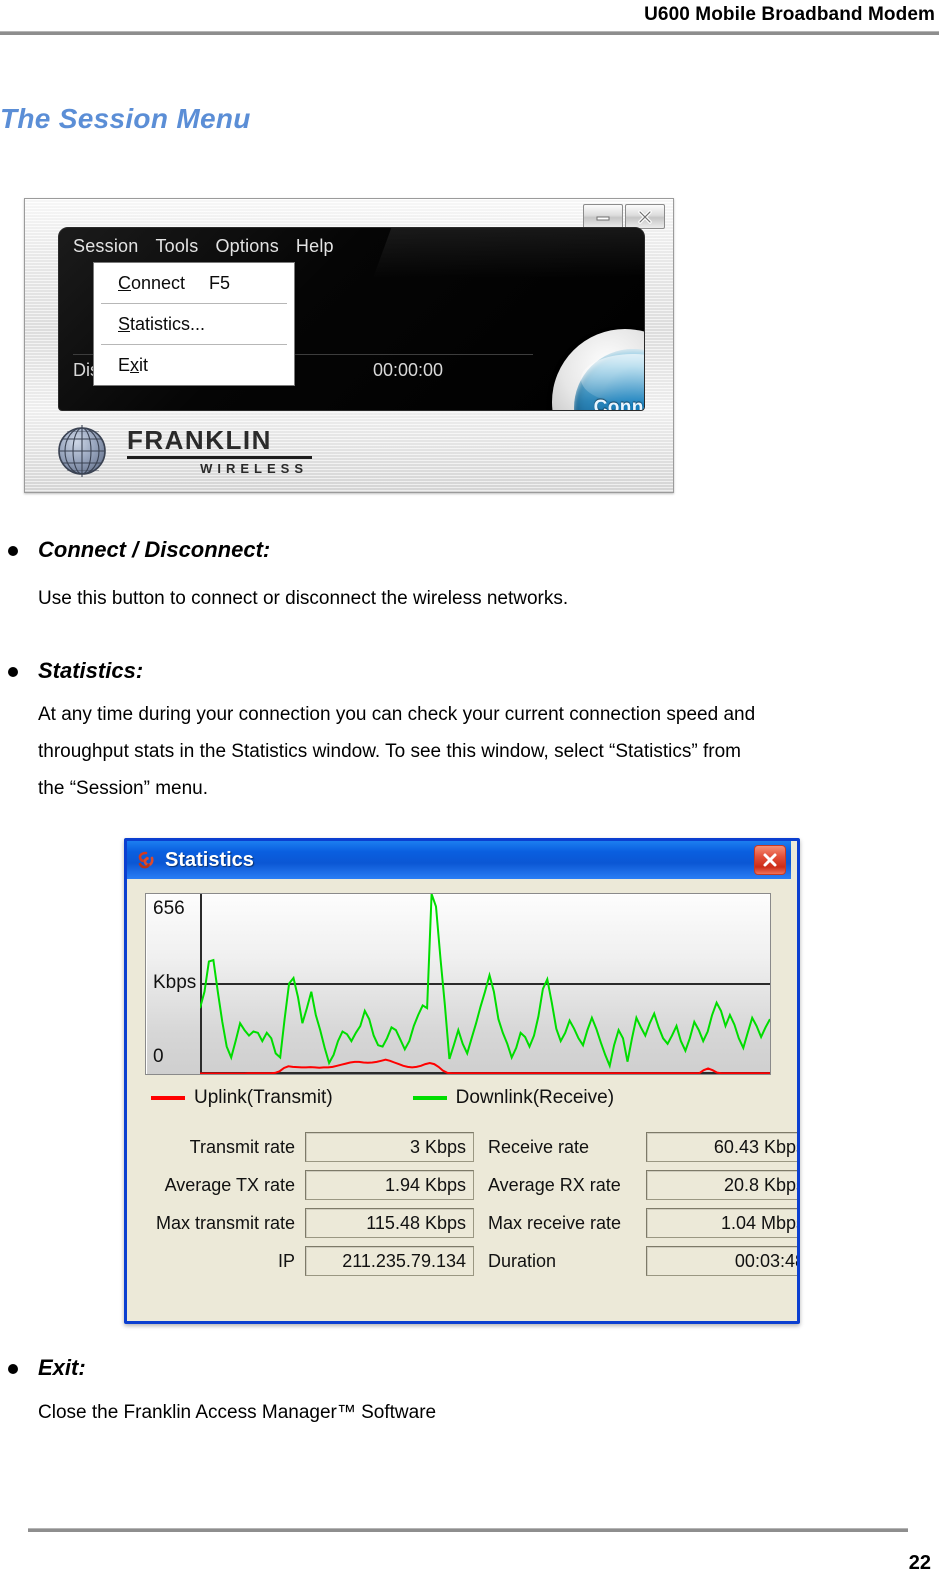  Describe the element at coordinates (175, 982) in the screenshot. I see `y-axis-unit-label: Kbps` at that location.